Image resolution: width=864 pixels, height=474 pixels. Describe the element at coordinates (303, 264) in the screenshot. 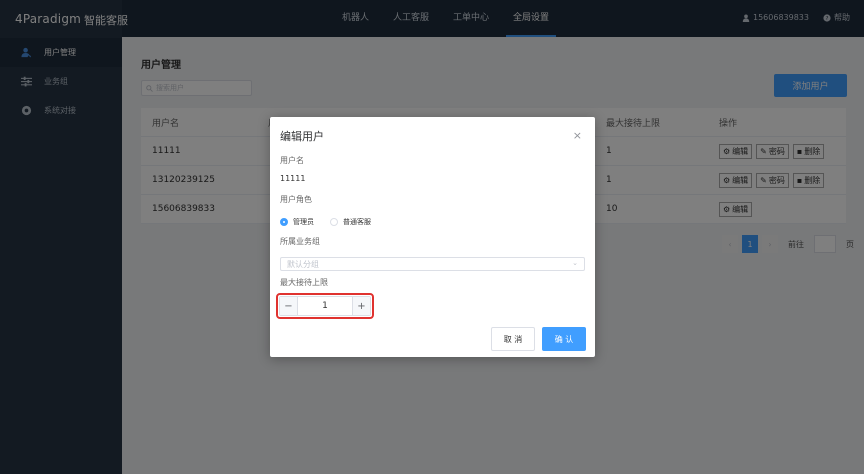

I see `group-placeholder: 默认分组` at that location.